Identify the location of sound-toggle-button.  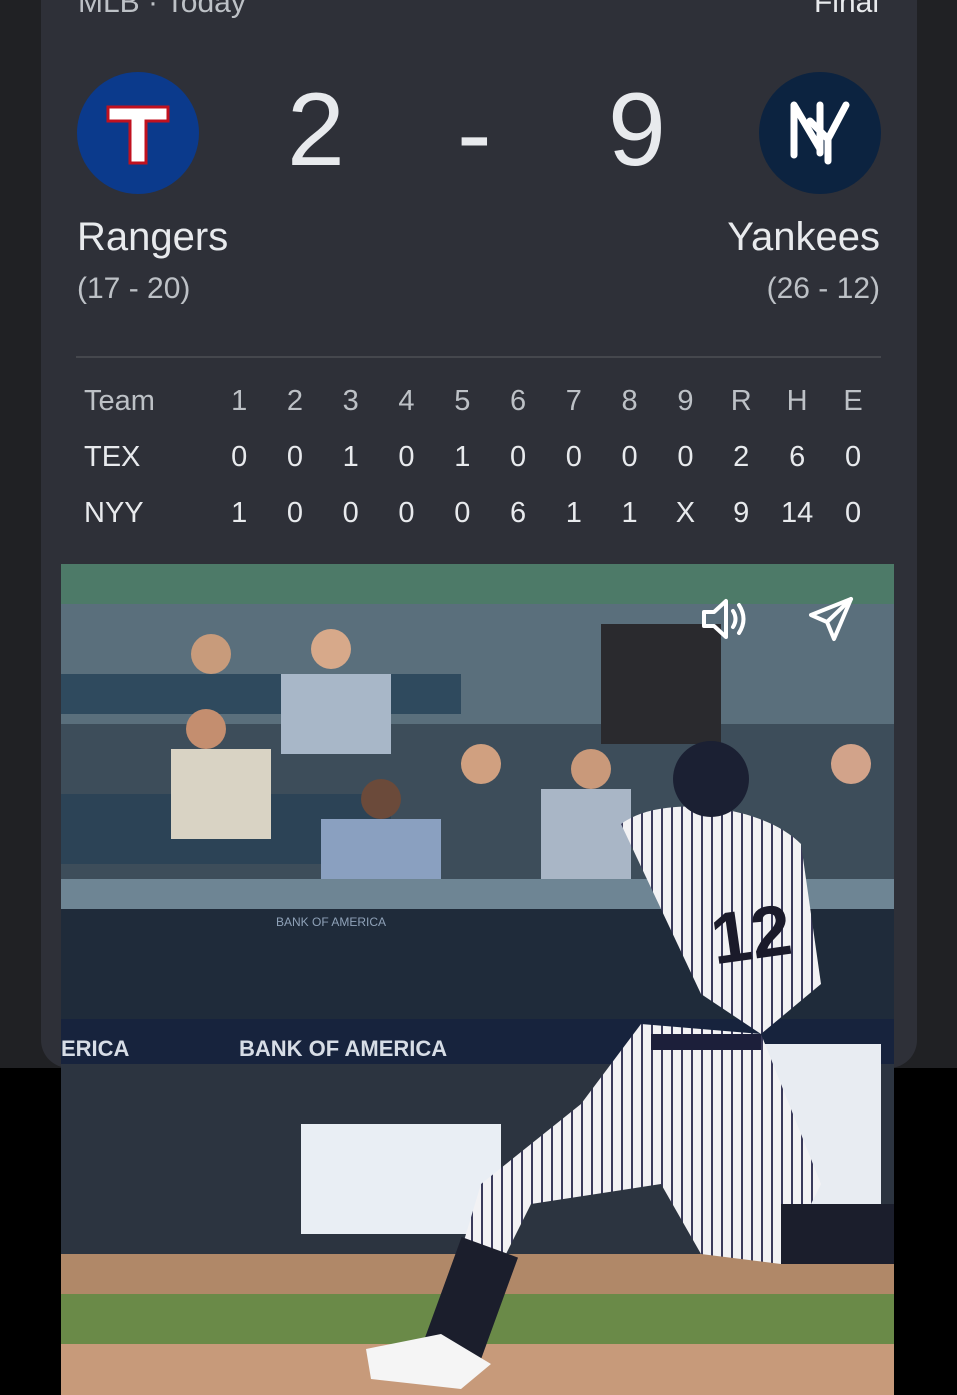
(724, 619).